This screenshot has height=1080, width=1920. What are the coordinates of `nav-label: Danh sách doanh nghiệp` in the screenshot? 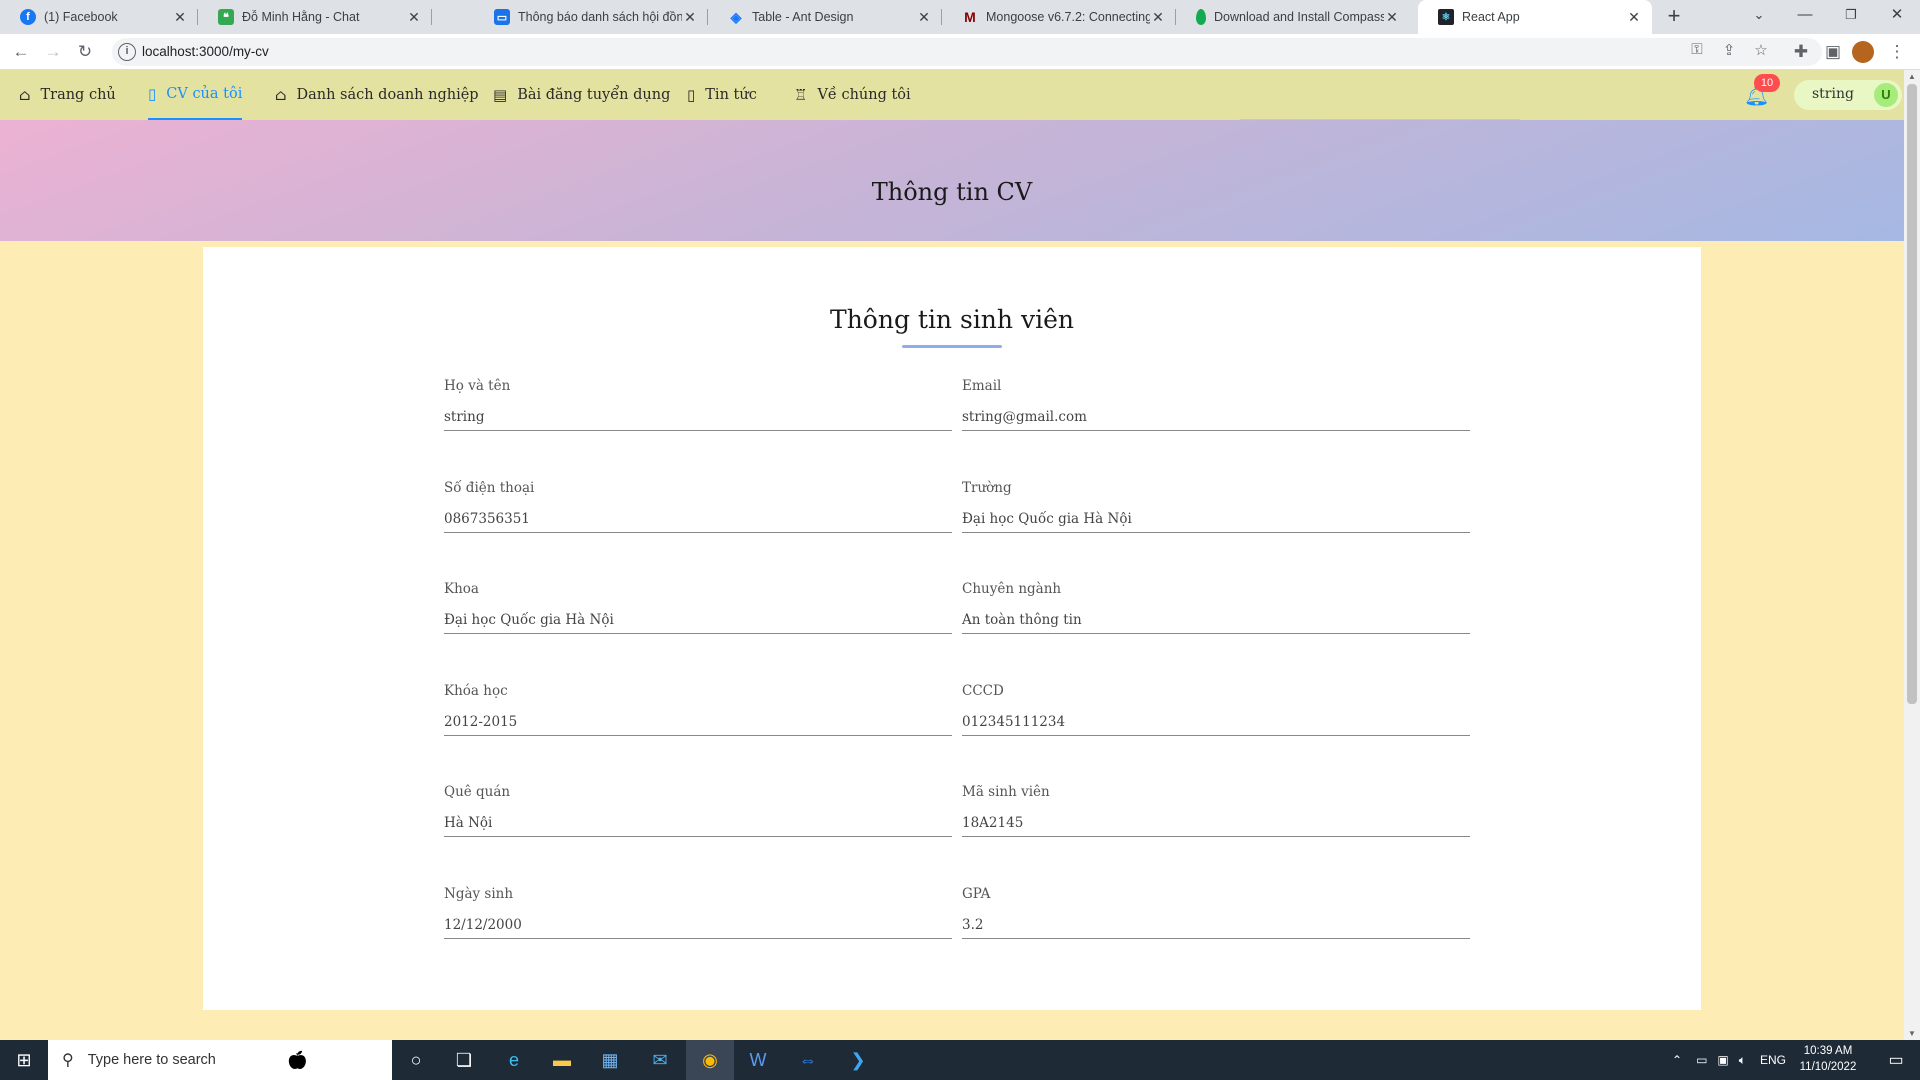 It's located at (387, 95).